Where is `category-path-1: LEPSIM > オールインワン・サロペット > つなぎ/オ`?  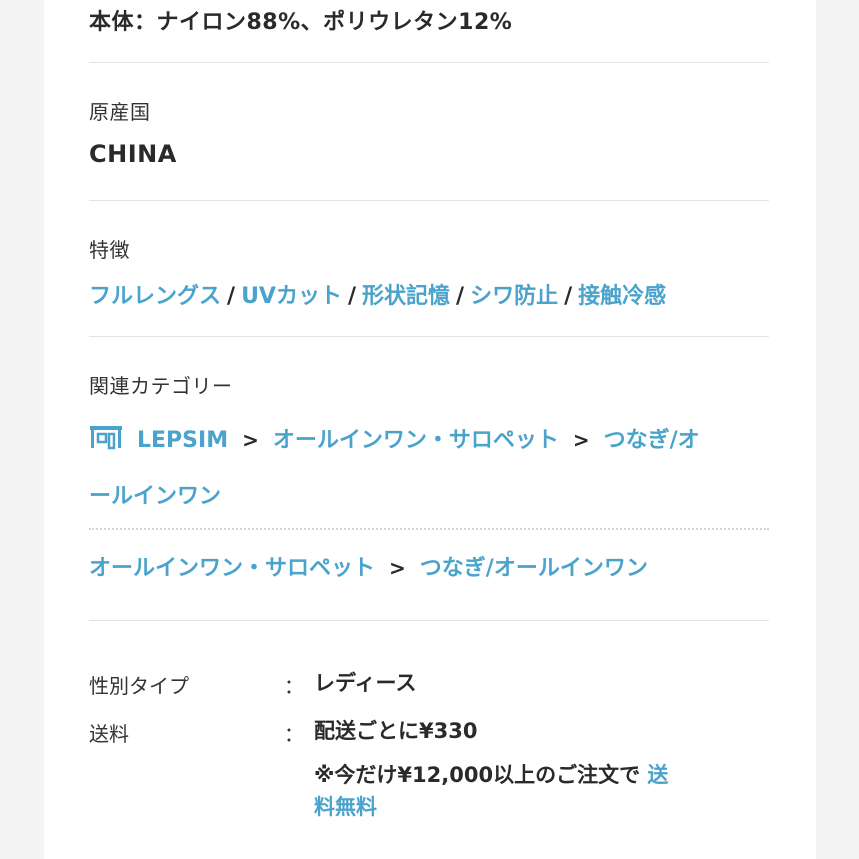 category-path-1: LEPSIM > オールインワン・サロペット > つなぎ/オ is located at coordinates (429, 438).